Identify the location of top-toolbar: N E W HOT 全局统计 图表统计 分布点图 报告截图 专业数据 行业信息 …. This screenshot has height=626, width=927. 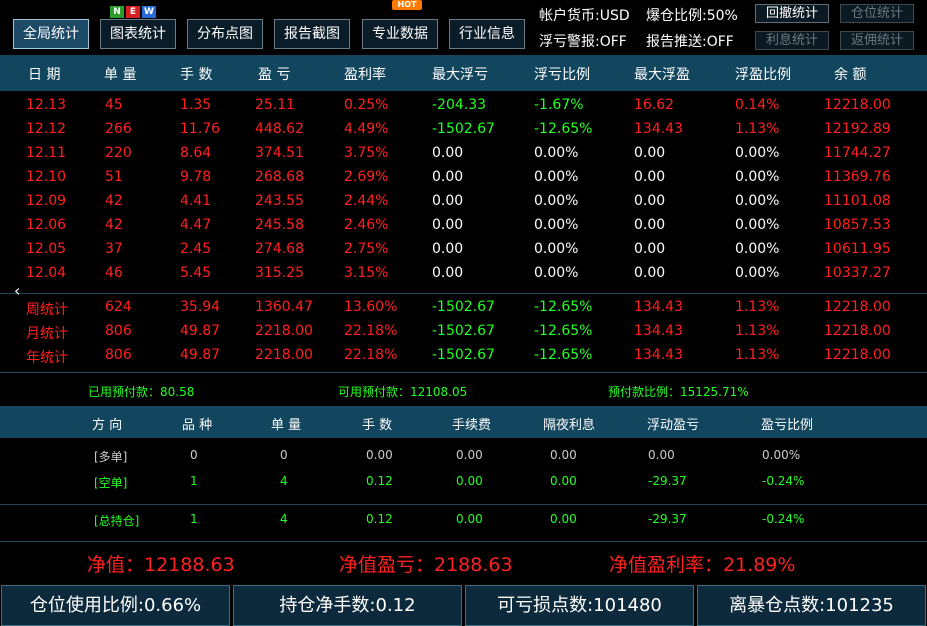
(463, 27).